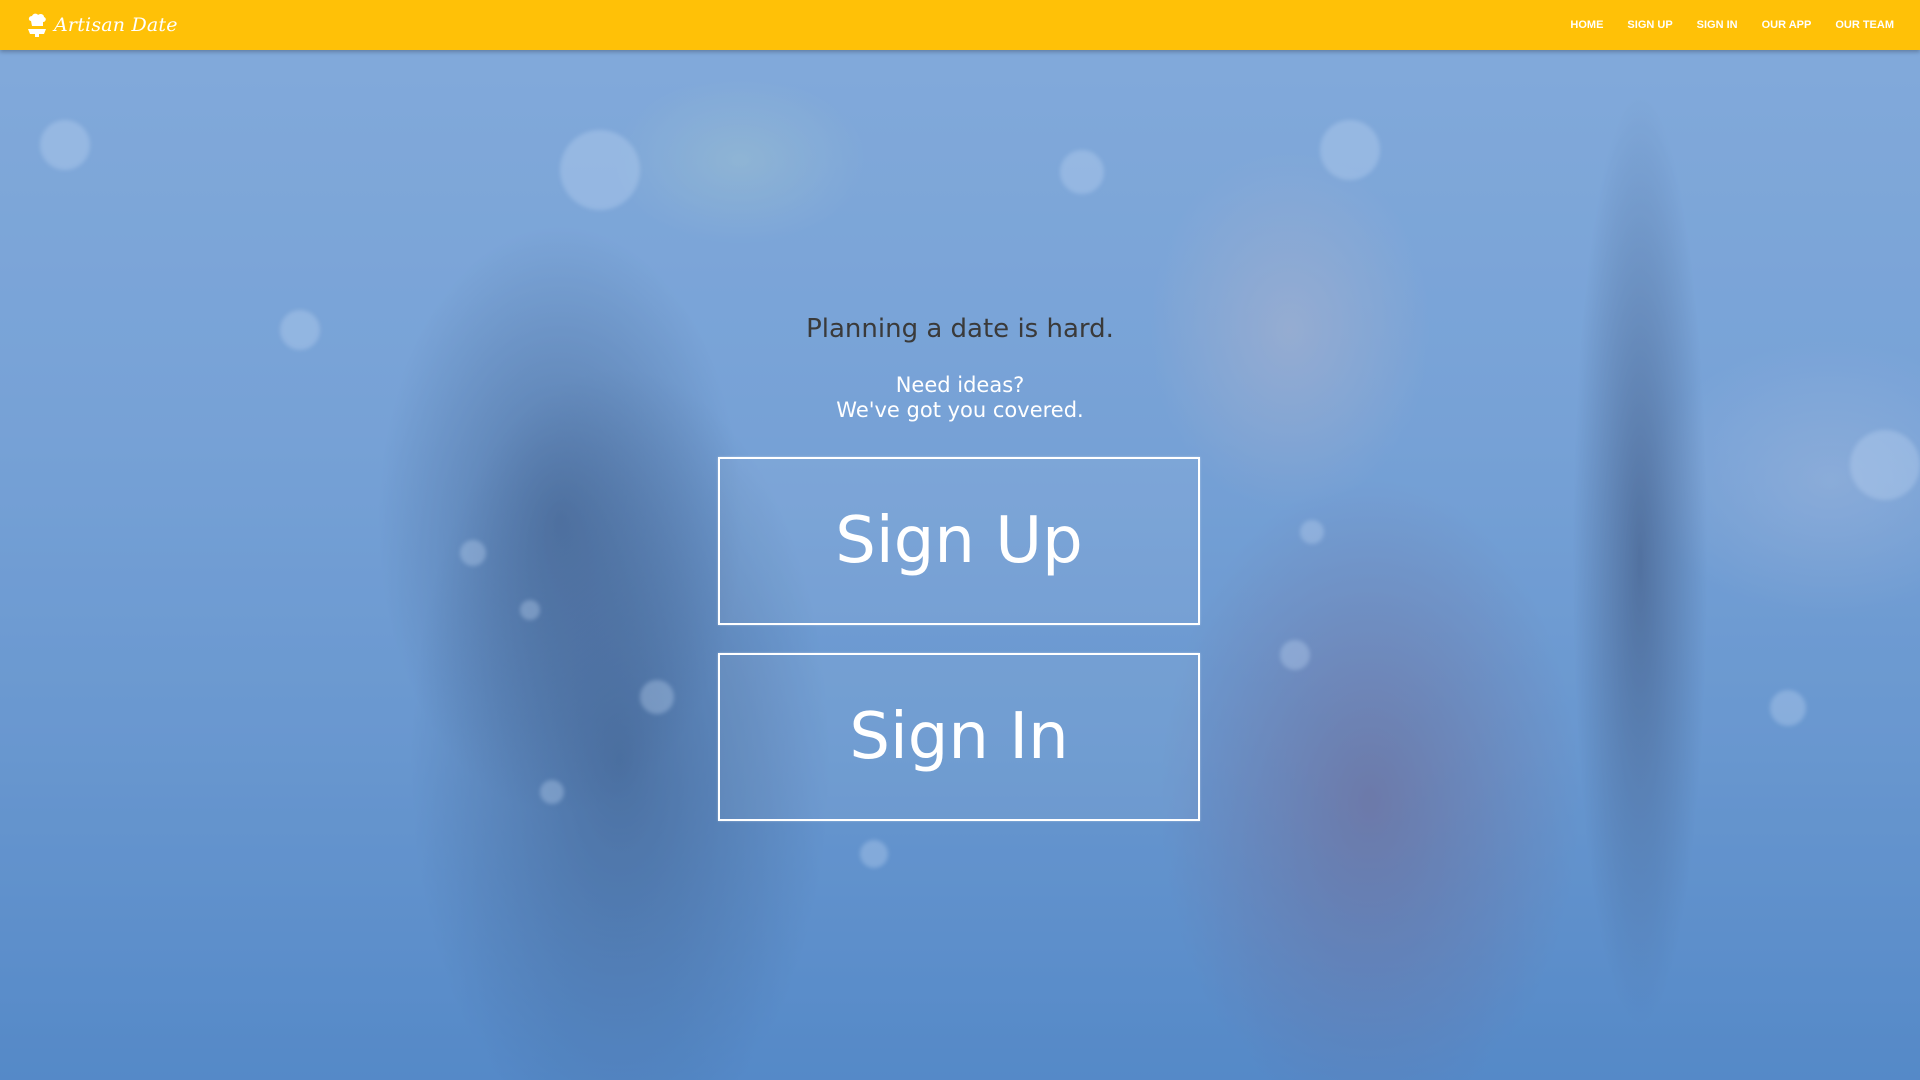 The height and width of the screenshot is (1080, 1920). What do you see at coordinates (1787, 25) in the screenshot?
I see `nav-our-app: OUR APP` at bounding box center [1787, 25].